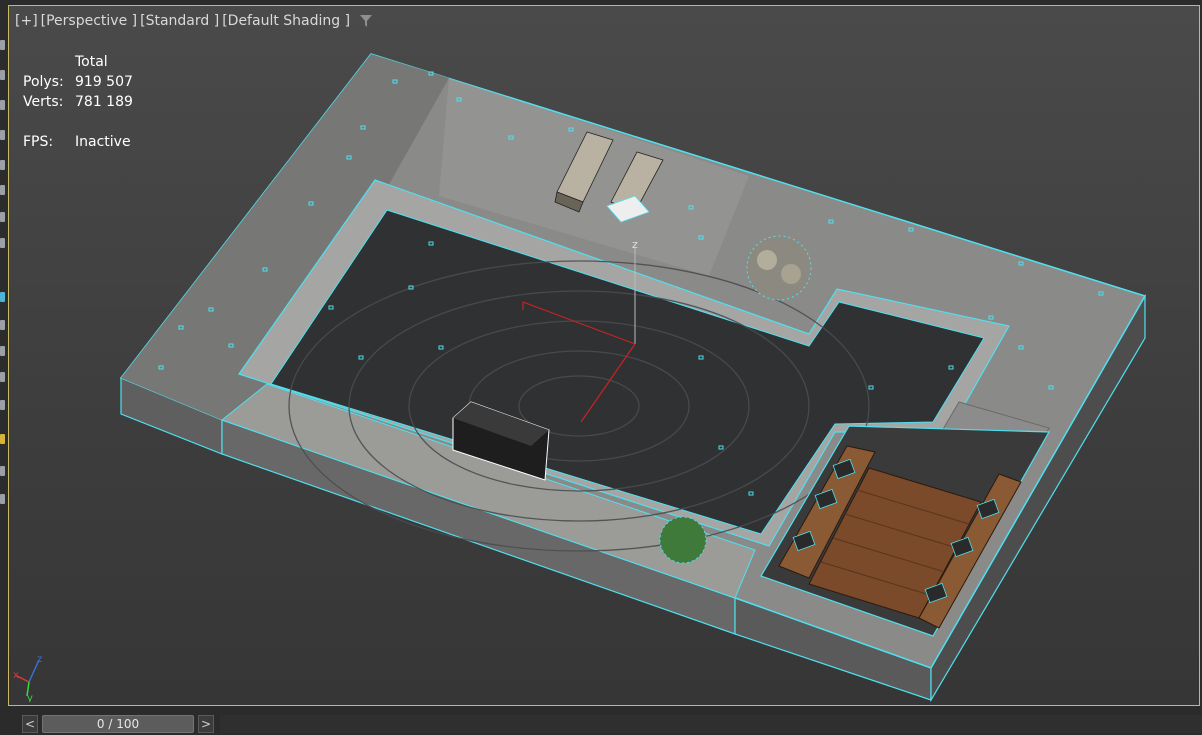  I want to click on gizmo-z-label: z, so click(39, 659).